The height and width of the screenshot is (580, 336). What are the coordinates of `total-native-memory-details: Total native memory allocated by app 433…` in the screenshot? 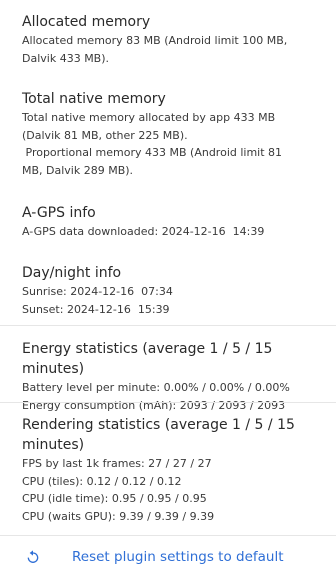 It's located at (152, 144).